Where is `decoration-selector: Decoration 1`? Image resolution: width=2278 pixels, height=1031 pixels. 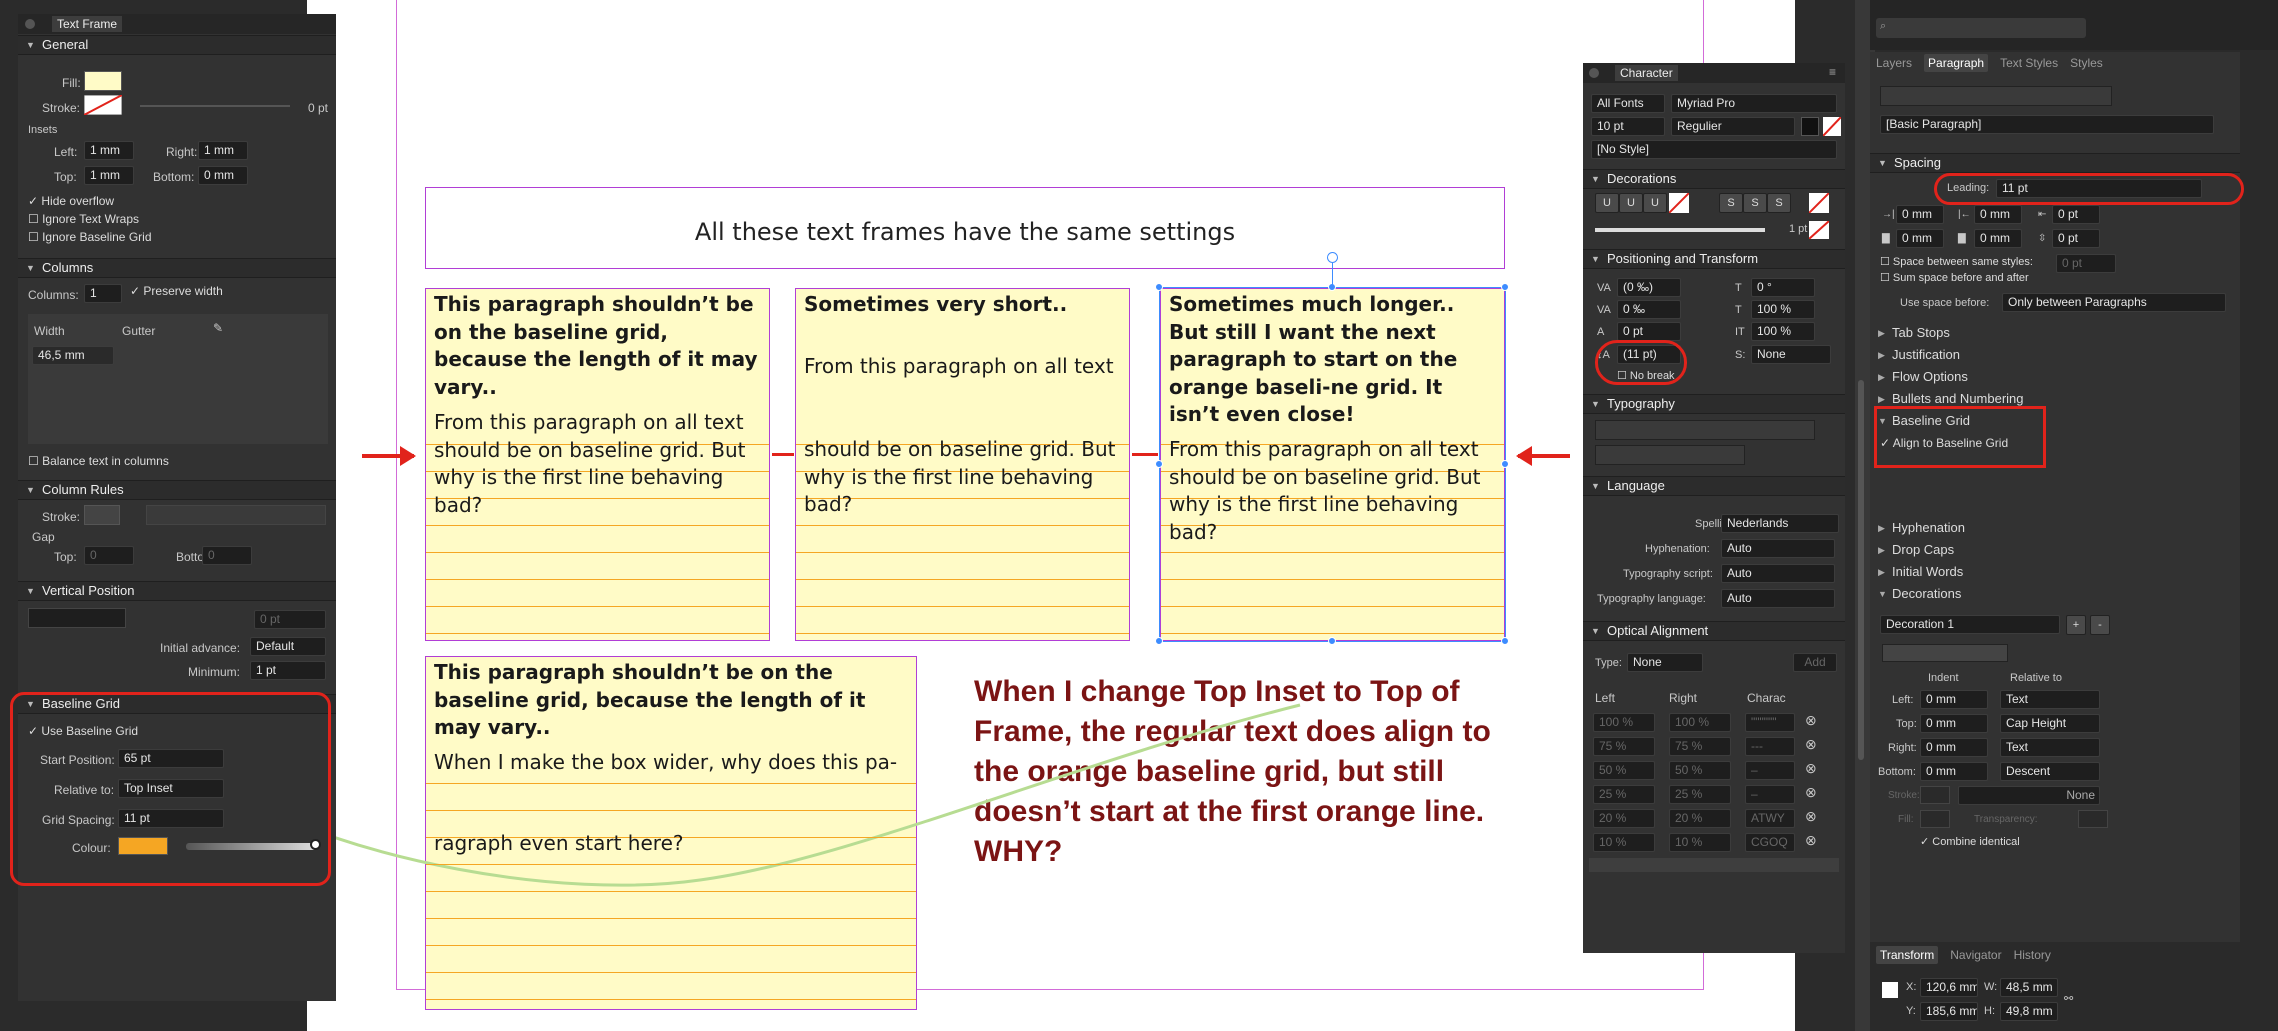 decoration-selector: Decoration 1 is located at coordinates (1970, 624).